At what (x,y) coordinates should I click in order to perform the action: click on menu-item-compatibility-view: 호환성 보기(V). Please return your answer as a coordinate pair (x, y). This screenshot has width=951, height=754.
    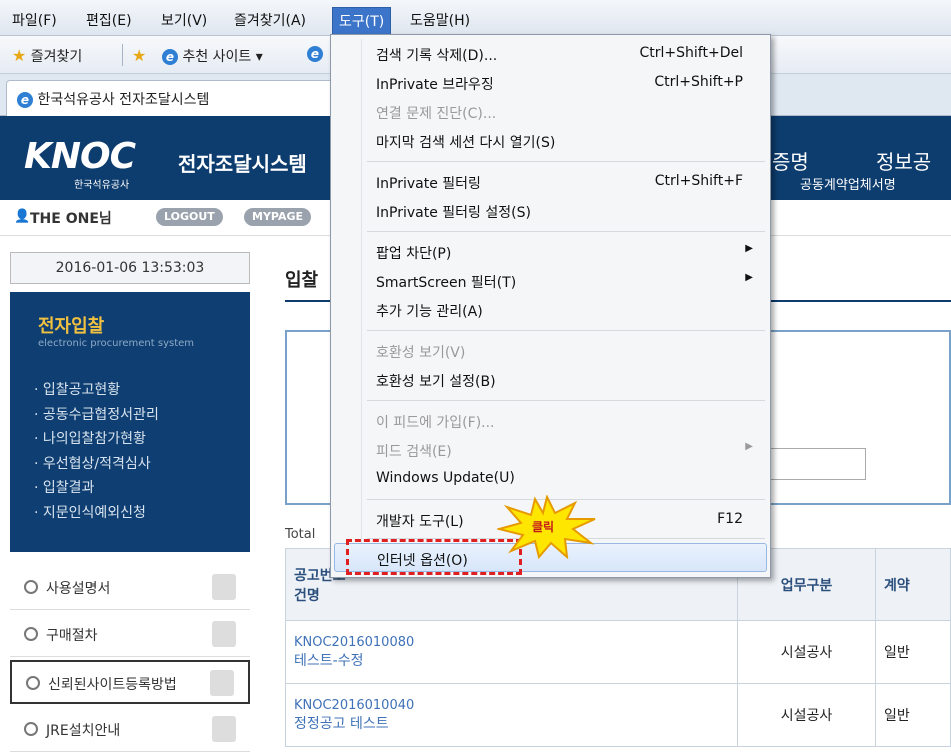
    Looking at the image, I should click on (421, 353).